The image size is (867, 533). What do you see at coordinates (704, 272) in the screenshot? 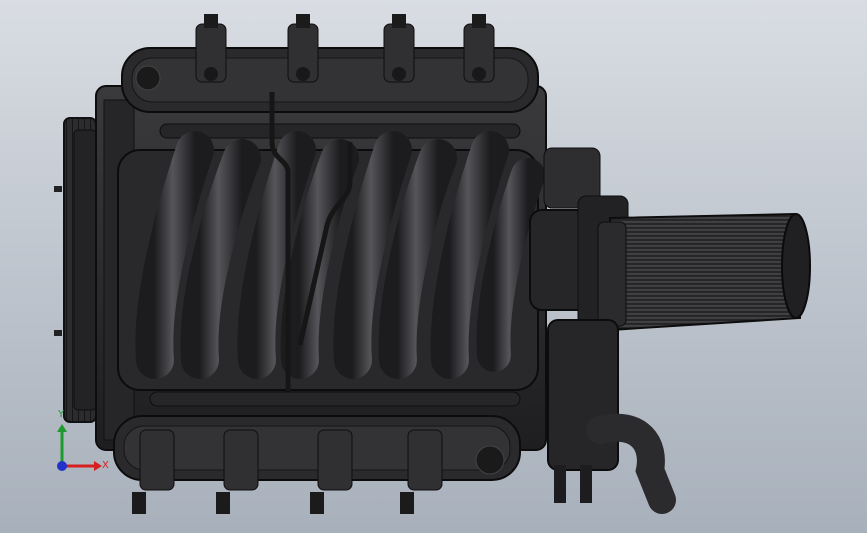
I see `air-filter` at bounding box center [704, 272].